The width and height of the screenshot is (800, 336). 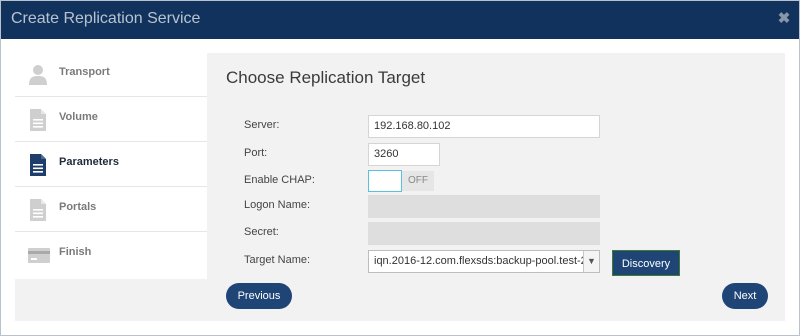 What do you see at coordinates (385, 181) in the screenshot?
I see `toggle-handle` at bounding box center [385, 181].